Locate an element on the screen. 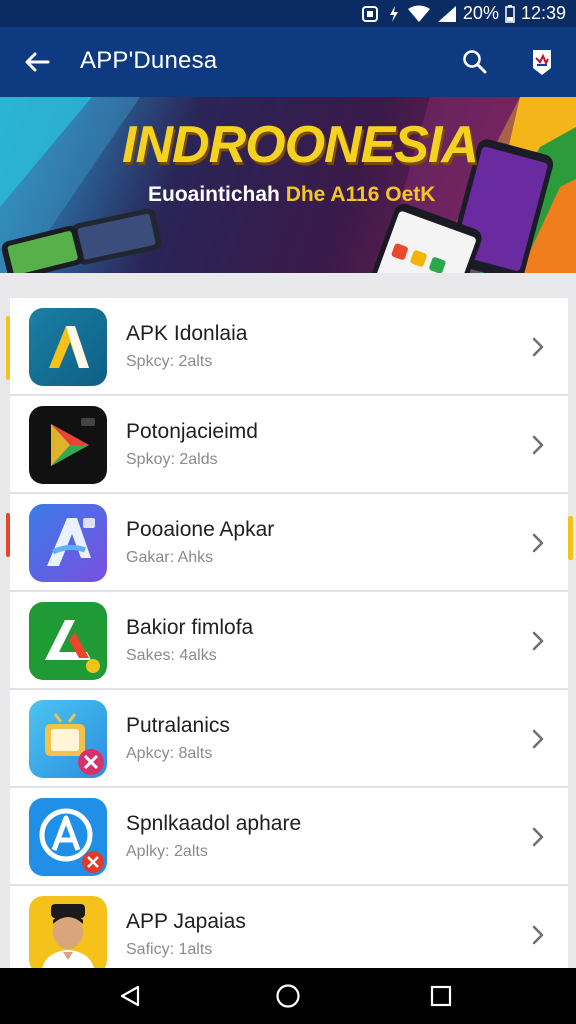 Image resolution: width=576 pixels, height=1024 pixels. status-bar: 20% 12:39 is located at coordinates (288, 13).